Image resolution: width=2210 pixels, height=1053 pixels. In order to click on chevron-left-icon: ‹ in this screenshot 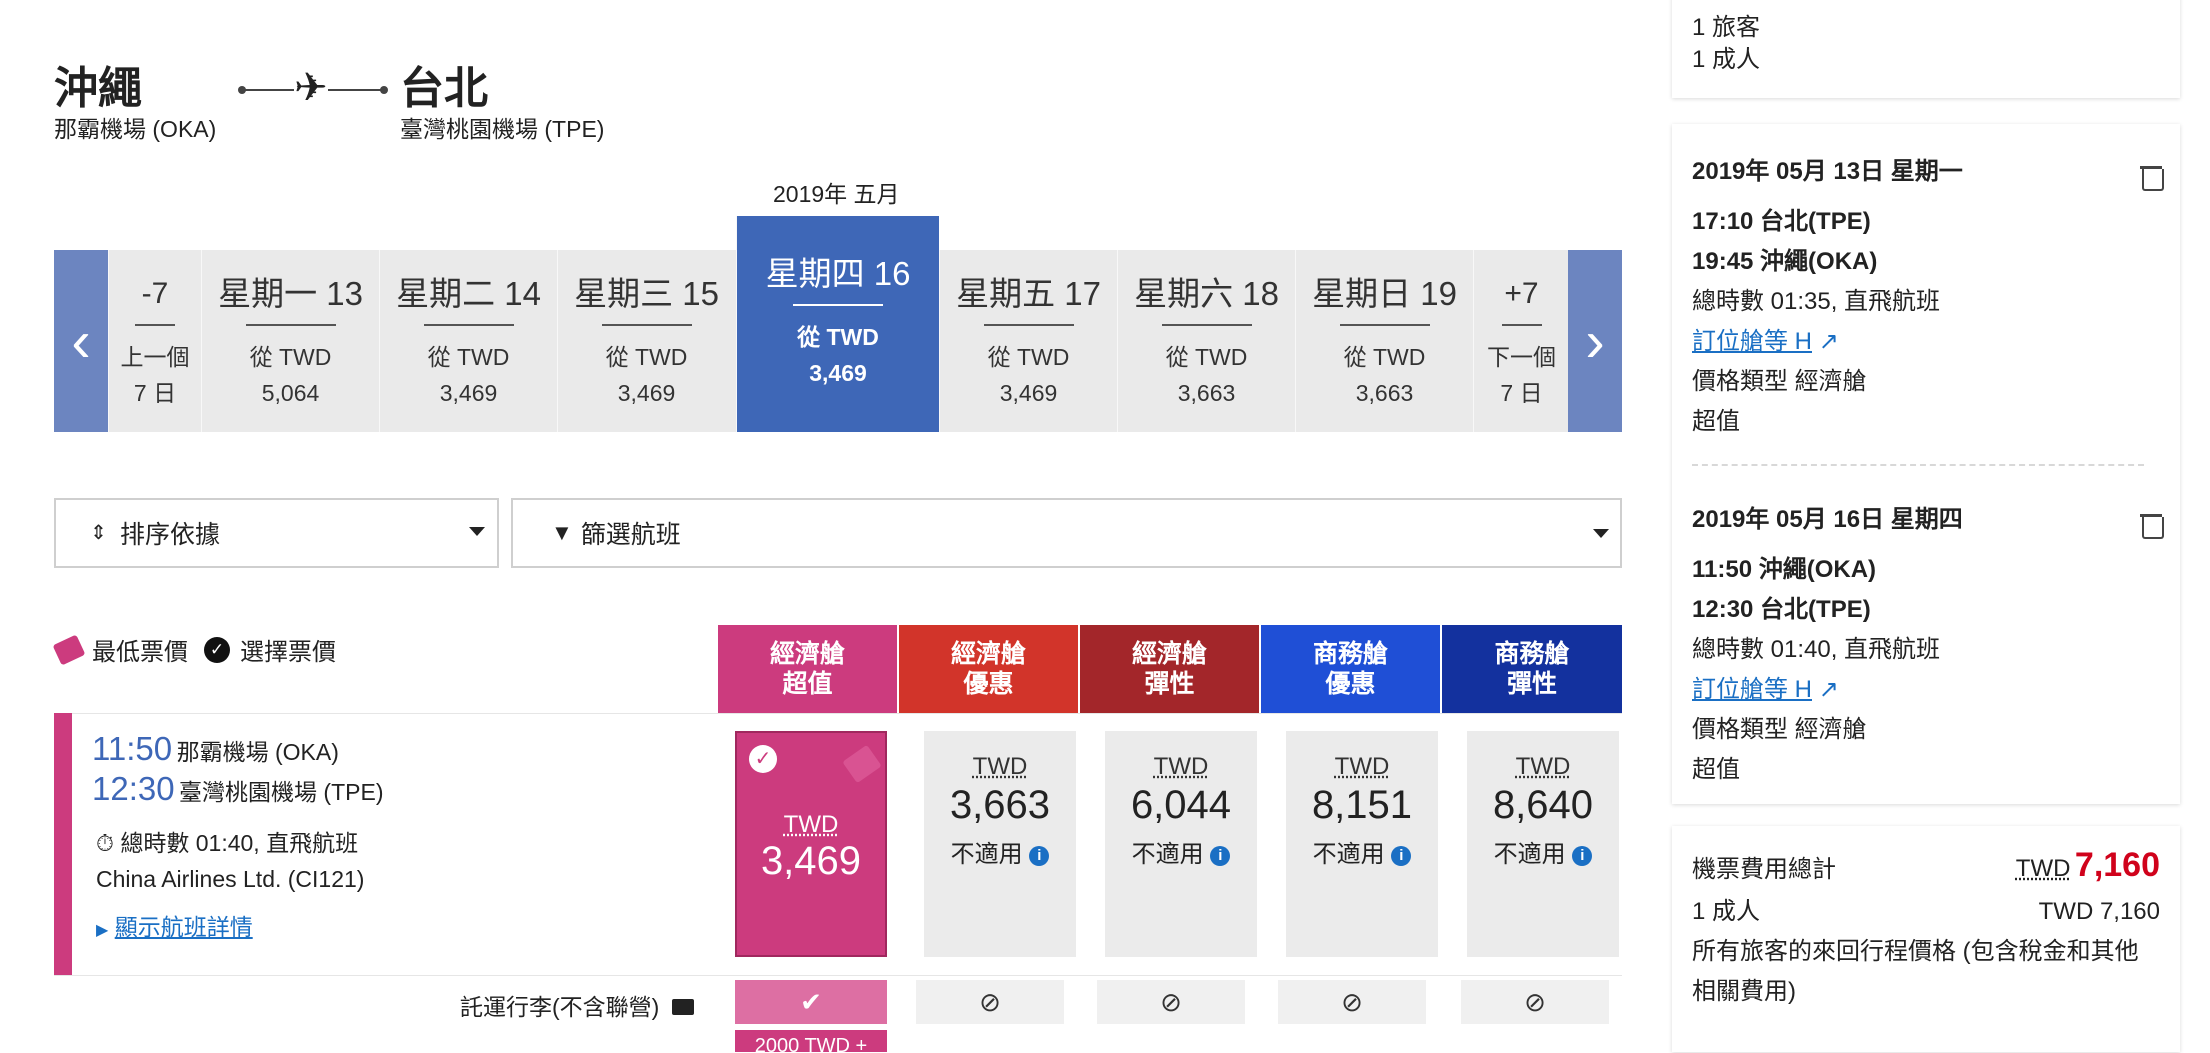, I will do `click(81, 341)`.